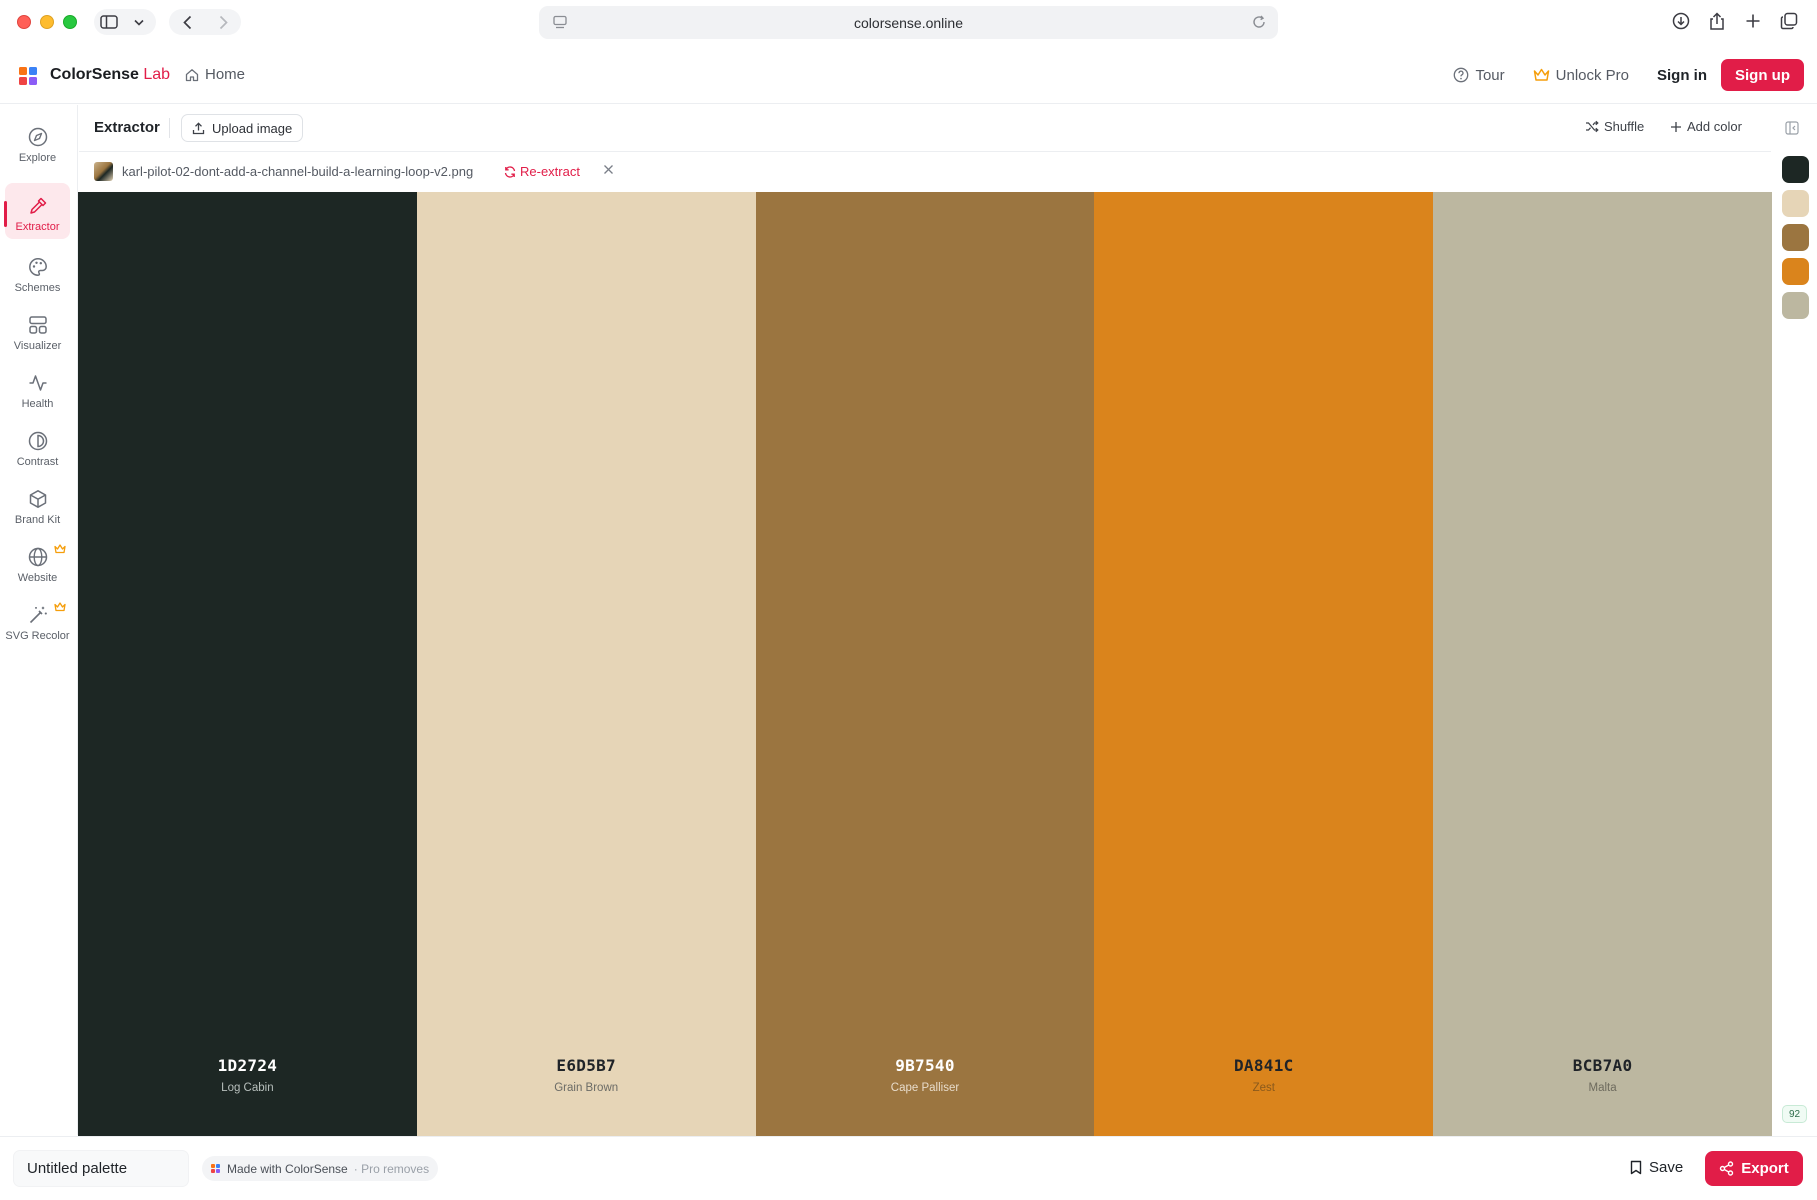 The width and height of the screenshot is (1817, 1200). I want to click on upload-image-button: Upload image, so click(242, 128).